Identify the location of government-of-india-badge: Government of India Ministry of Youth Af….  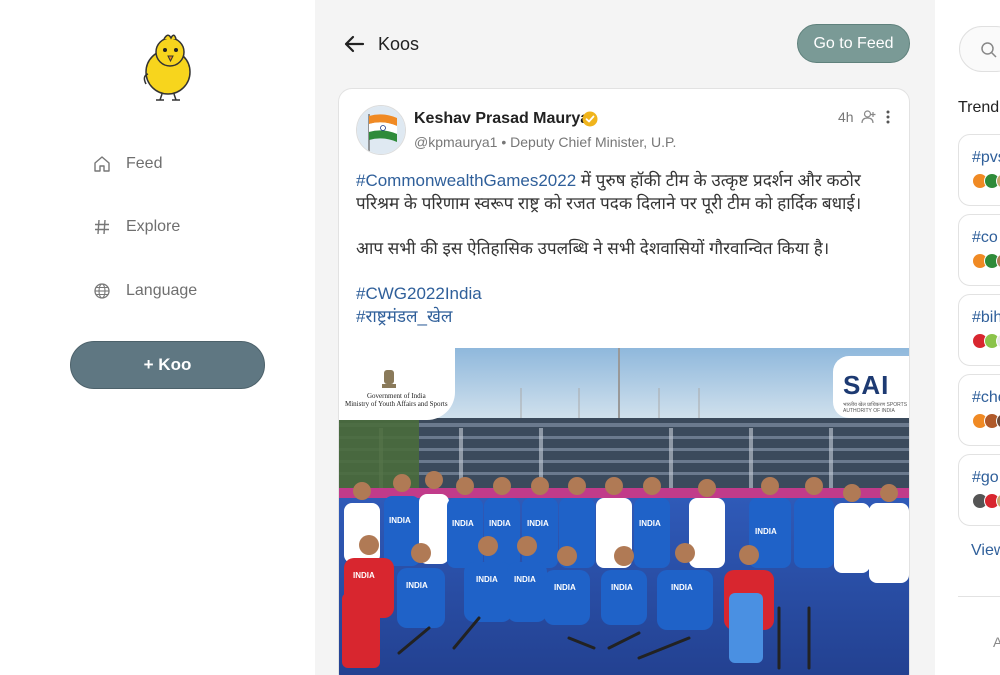
(397, 384).